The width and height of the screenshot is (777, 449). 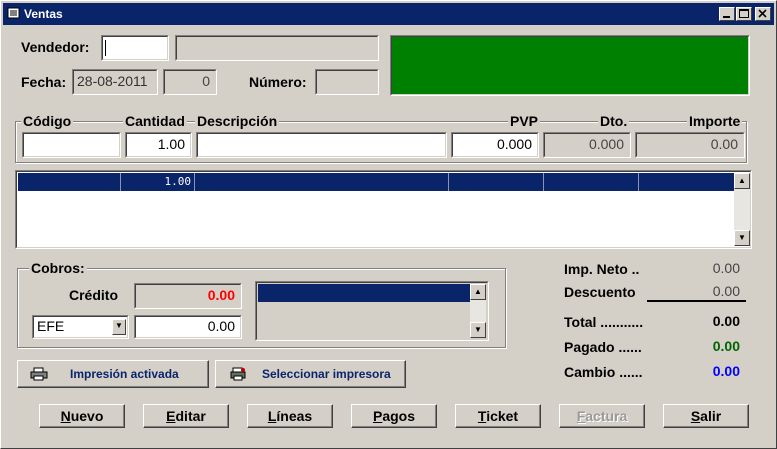 I want to click on editar-button: Editar, so click(x=186, y=416).